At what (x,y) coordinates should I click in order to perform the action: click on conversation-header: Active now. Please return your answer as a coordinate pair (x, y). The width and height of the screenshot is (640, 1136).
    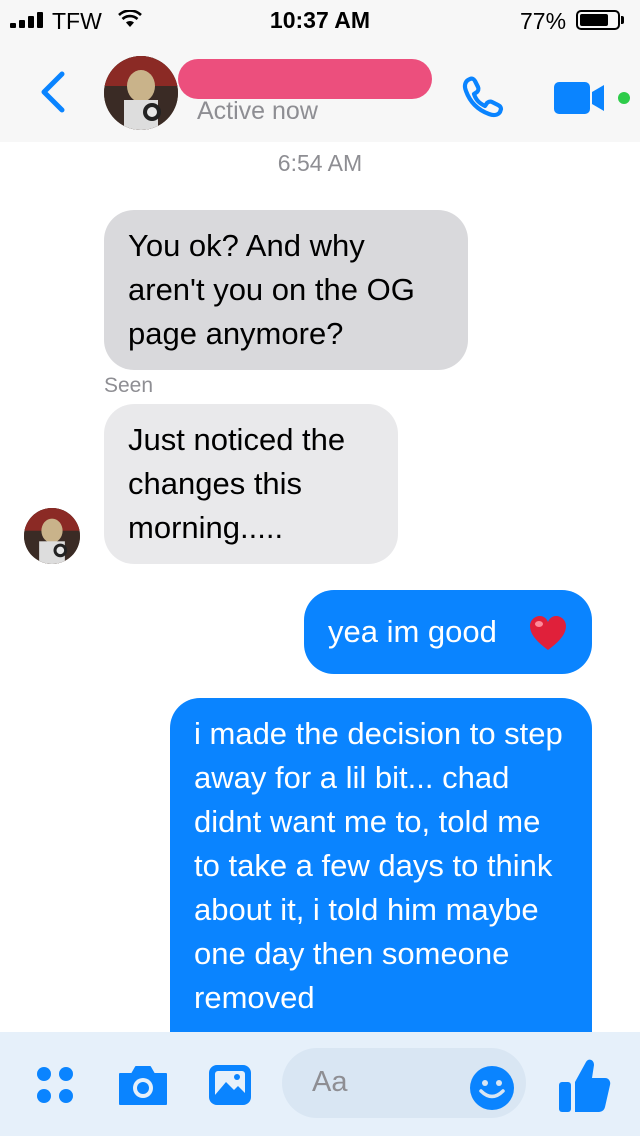
    Looking at the image, I should click on (320, 91).